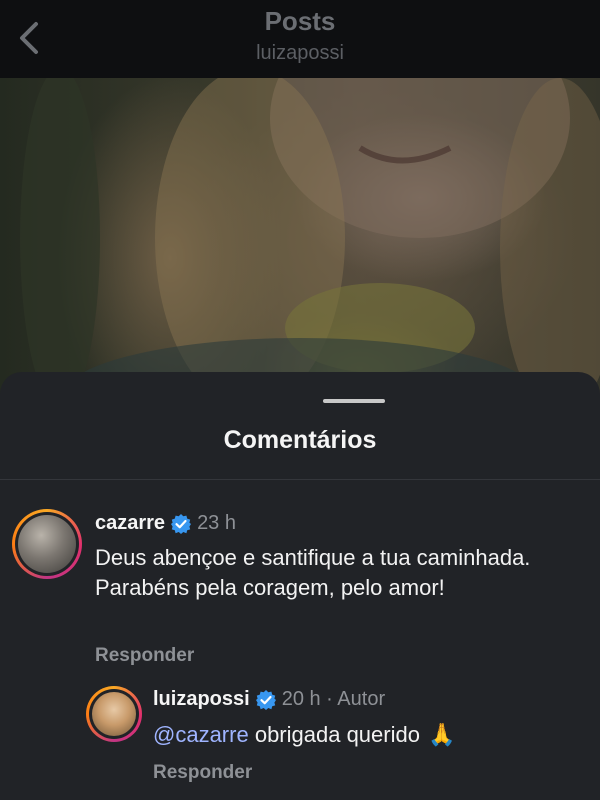 Image resolution: width=600 pixels, height=800 pixels. What do you see at coordinates (201, 734) in the screenshot?
I see `mention-link: @cazarre` at bounding box center [201, 734].